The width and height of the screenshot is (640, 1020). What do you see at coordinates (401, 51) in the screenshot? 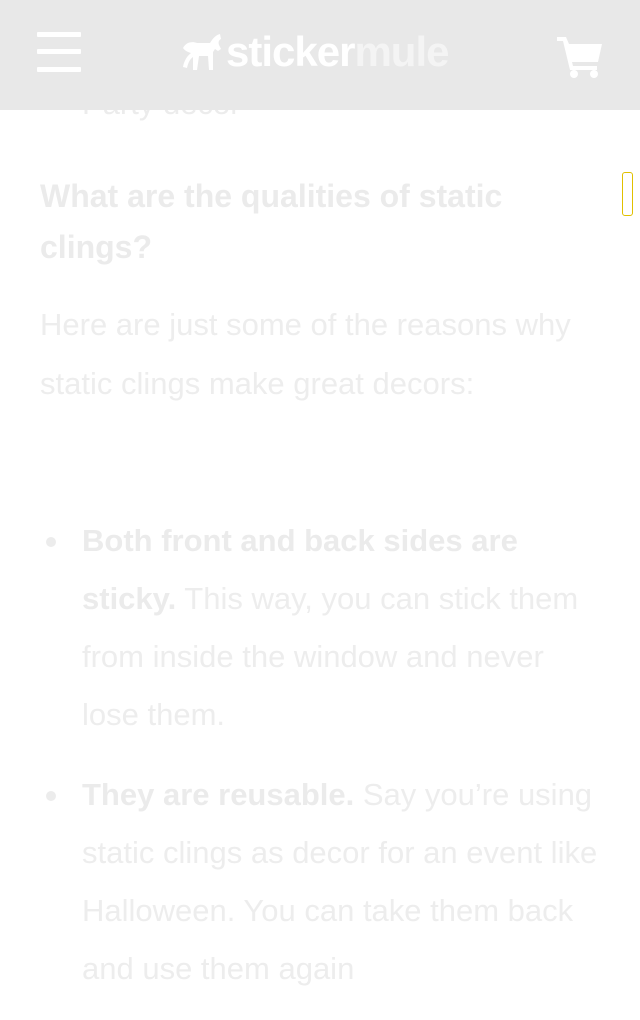
I see `logo-text-mule: mule` at bounding box center [401, 51].